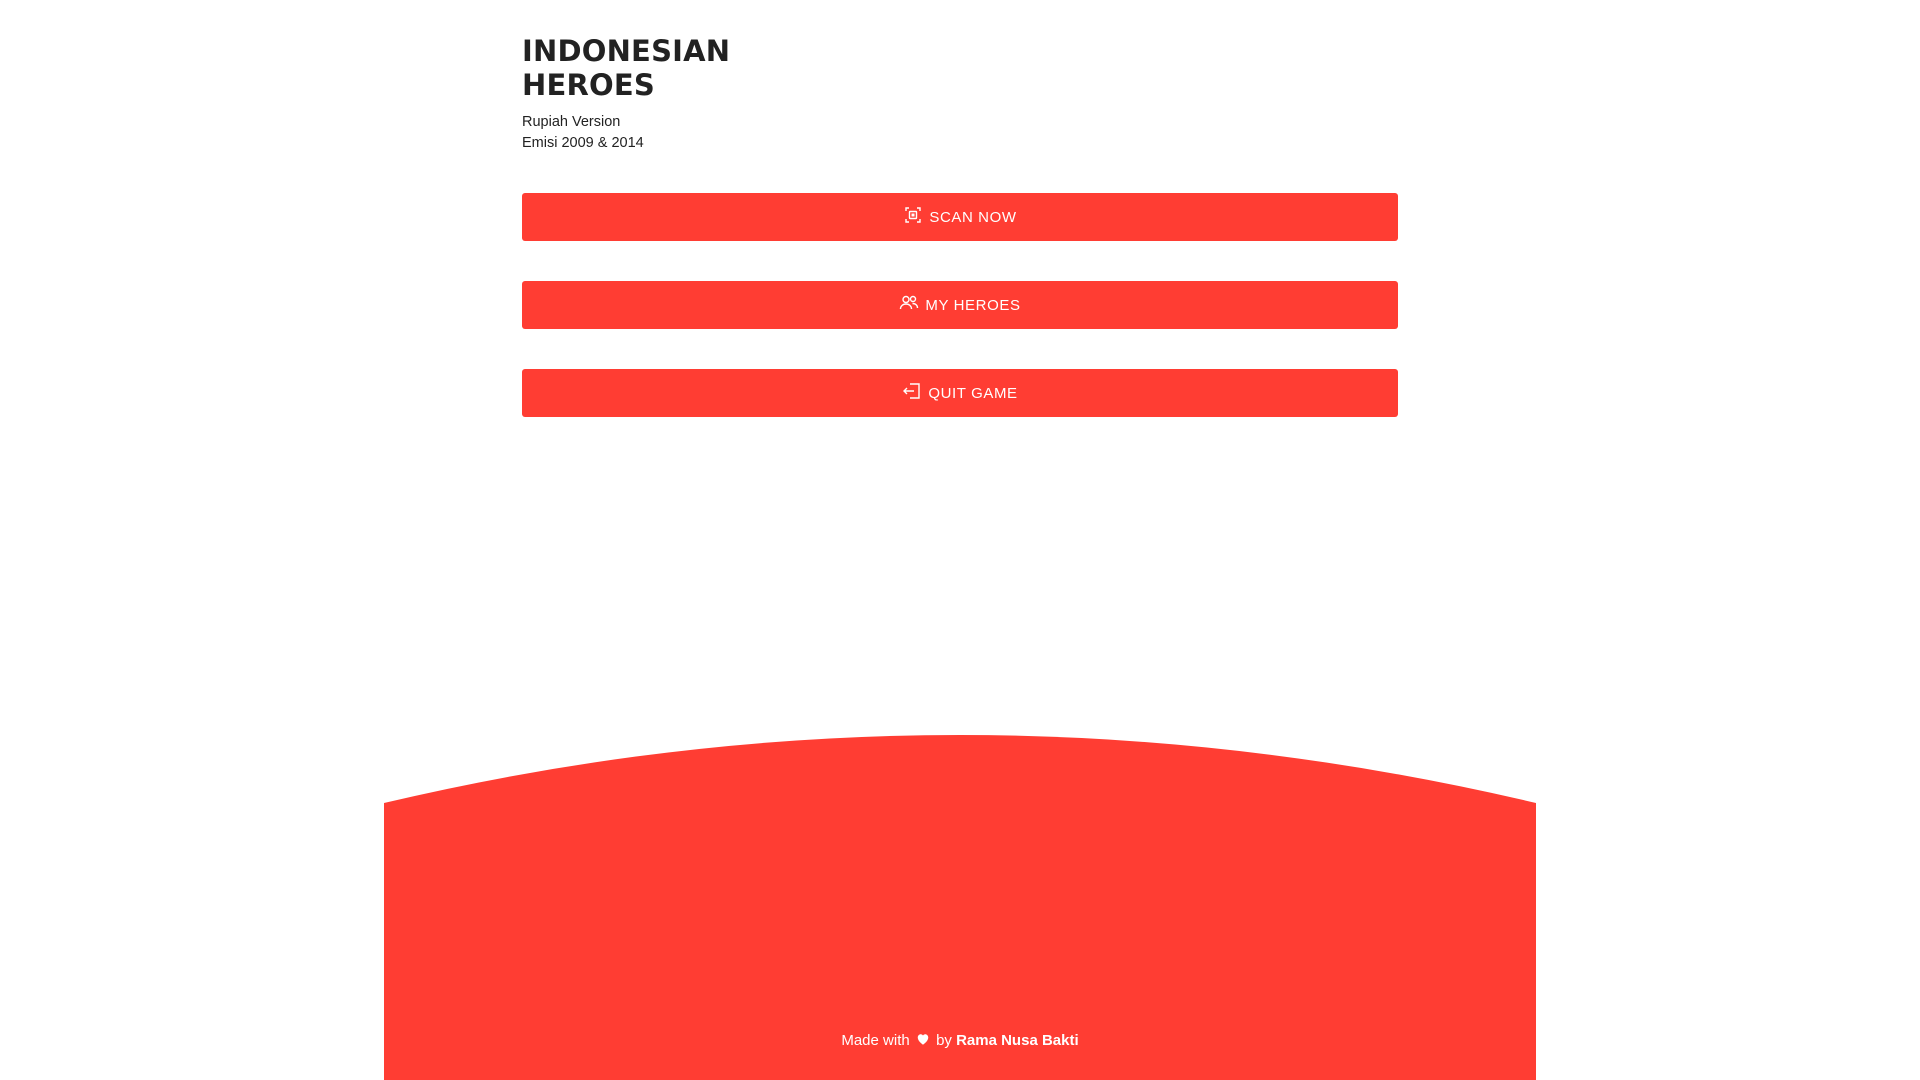  Describe the element at coordinates (960, 133) in the screenshot. I see `subtitle: Rupiah Version Emisi 2009 & 2014` at that location.